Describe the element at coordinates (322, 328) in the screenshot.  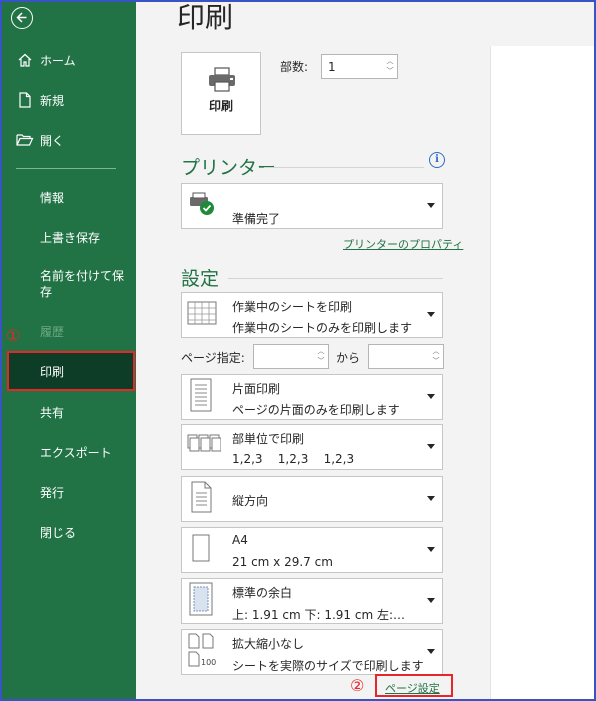
I see `setting-subtitle: 作業中のシートのみを印刷します` at that location.